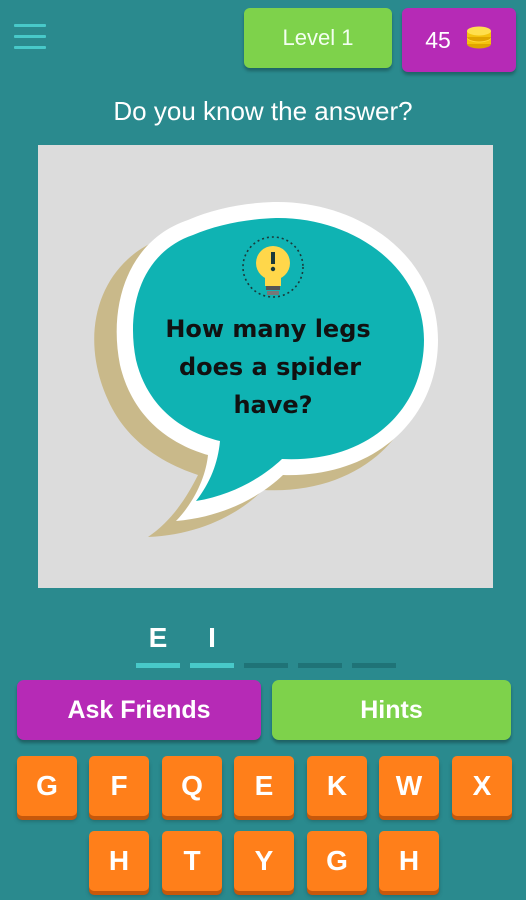 Image resolution: width=526 pixels, height=900 pixels. Describe the element at coordinates (158, 637) in the screenshot. I see `answer-letter: E` at that location.